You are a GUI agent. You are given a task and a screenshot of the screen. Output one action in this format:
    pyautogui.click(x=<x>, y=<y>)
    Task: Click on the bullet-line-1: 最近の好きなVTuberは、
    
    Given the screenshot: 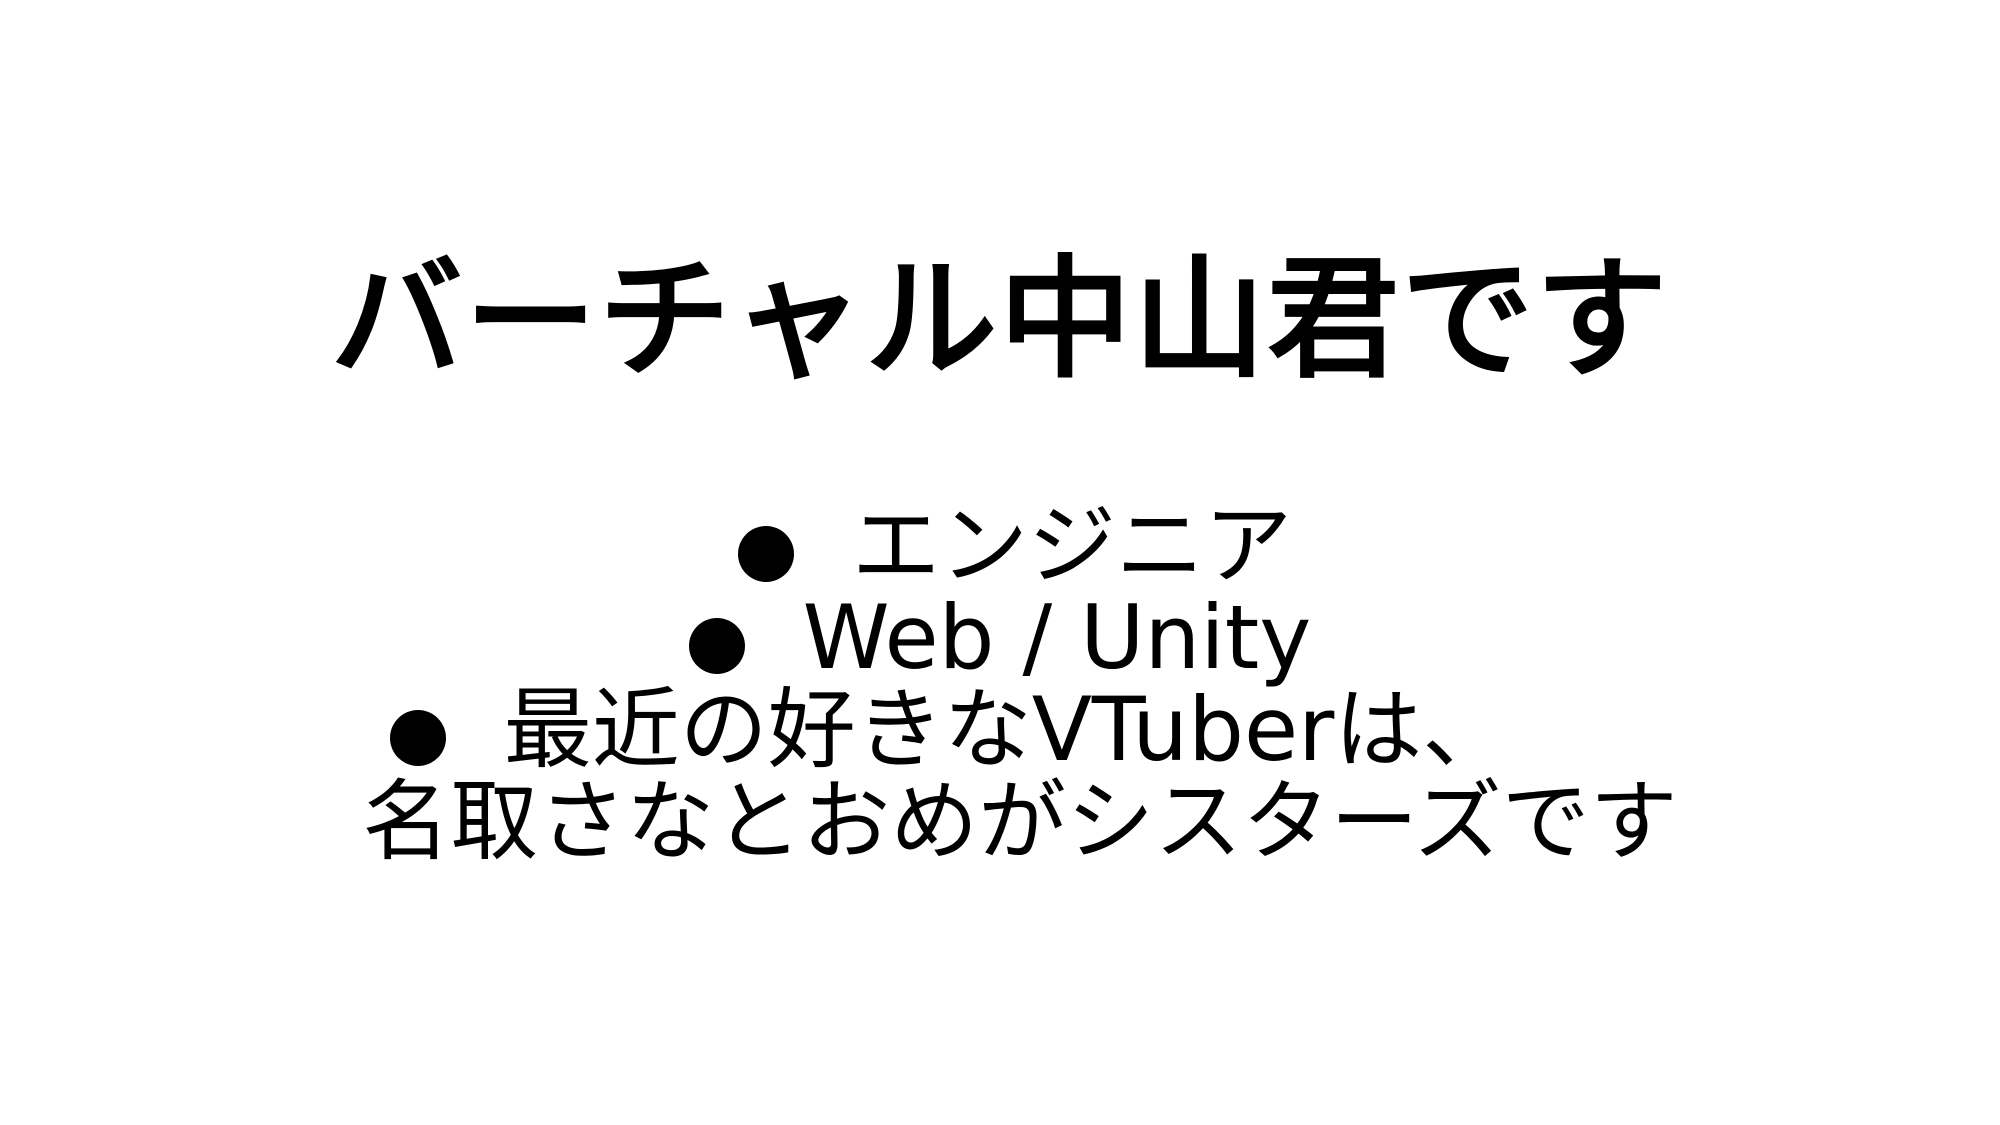 What is the action you would take?
    pyautogui.click(x=1000, y=730)
    